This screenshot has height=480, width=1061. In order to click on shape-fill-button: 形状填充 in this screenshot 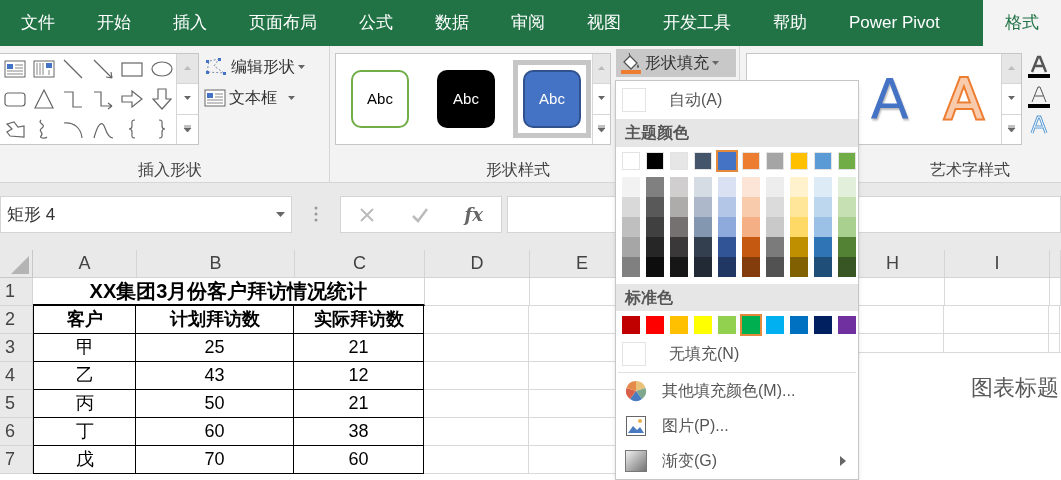, I will do `click(676, 63)`.